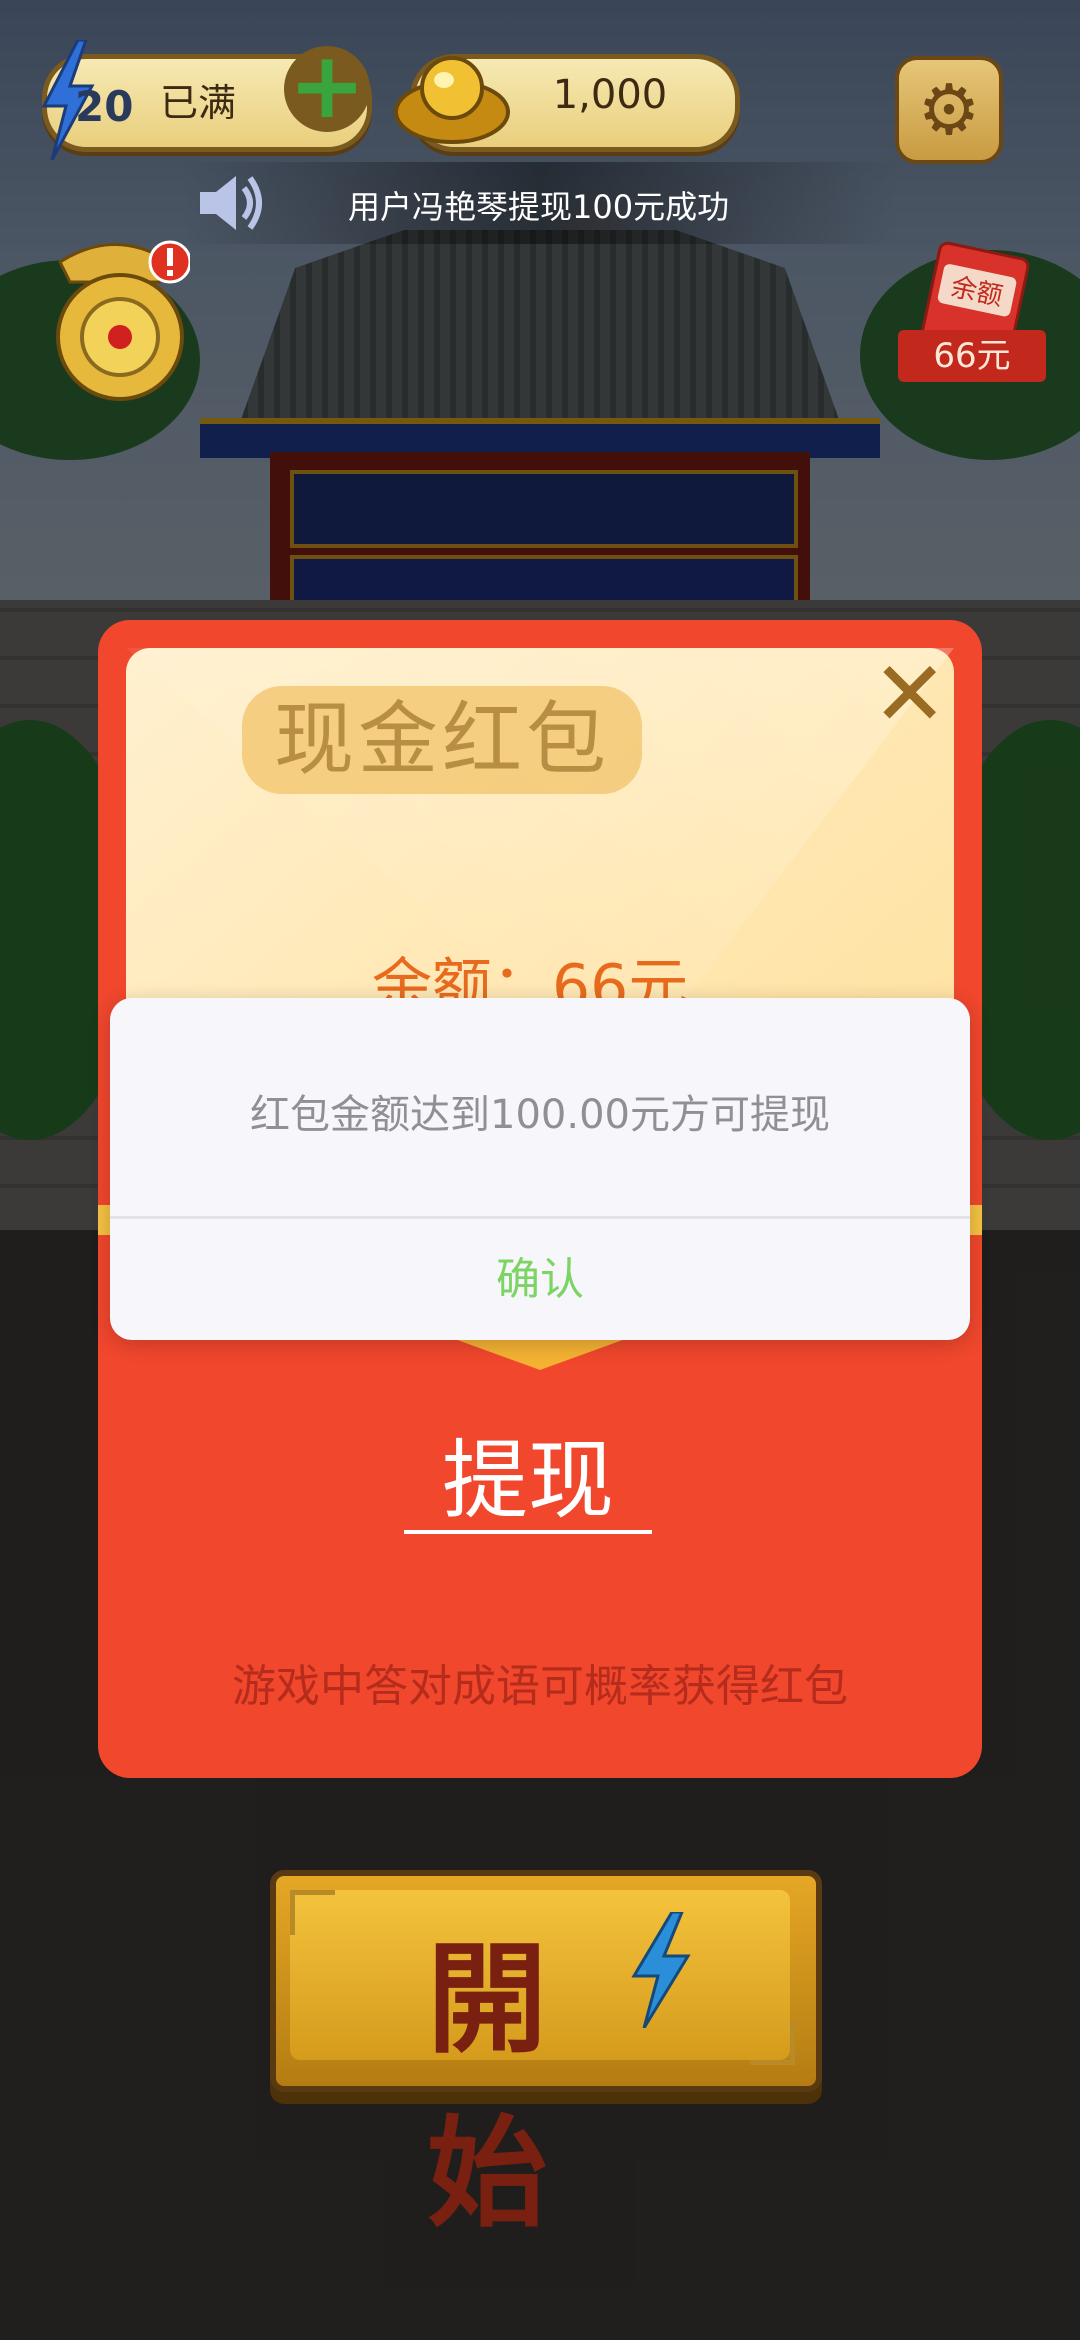 Image resolution: width=1080 pixels, height=2340 pixels. I want to click on settings-button: ⚙, so click(949, 110).